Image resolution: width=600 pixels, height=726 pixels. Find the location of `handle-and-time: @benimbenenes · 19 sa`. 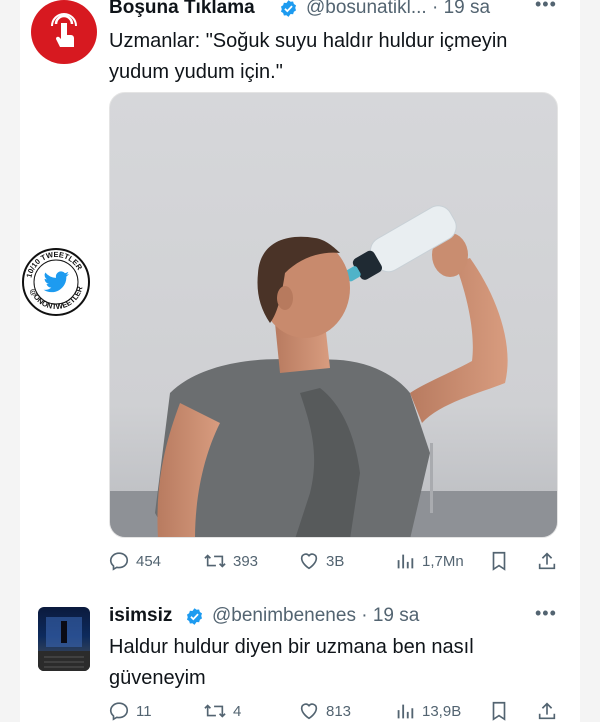

handle-and-time: @benimbenenes · 19 sa is located at coordinates (315, 616).